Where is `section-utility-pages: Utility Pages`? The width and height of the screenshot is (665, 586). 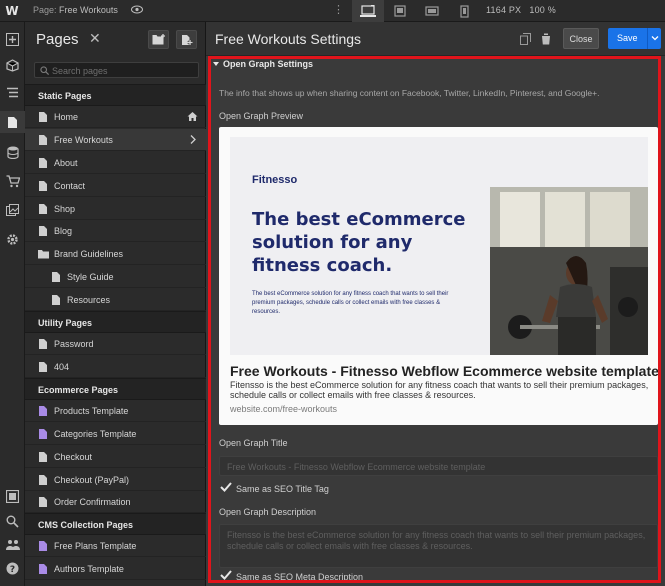 section-utility-pages: Utility Pages is located at coordinates (115, 322).